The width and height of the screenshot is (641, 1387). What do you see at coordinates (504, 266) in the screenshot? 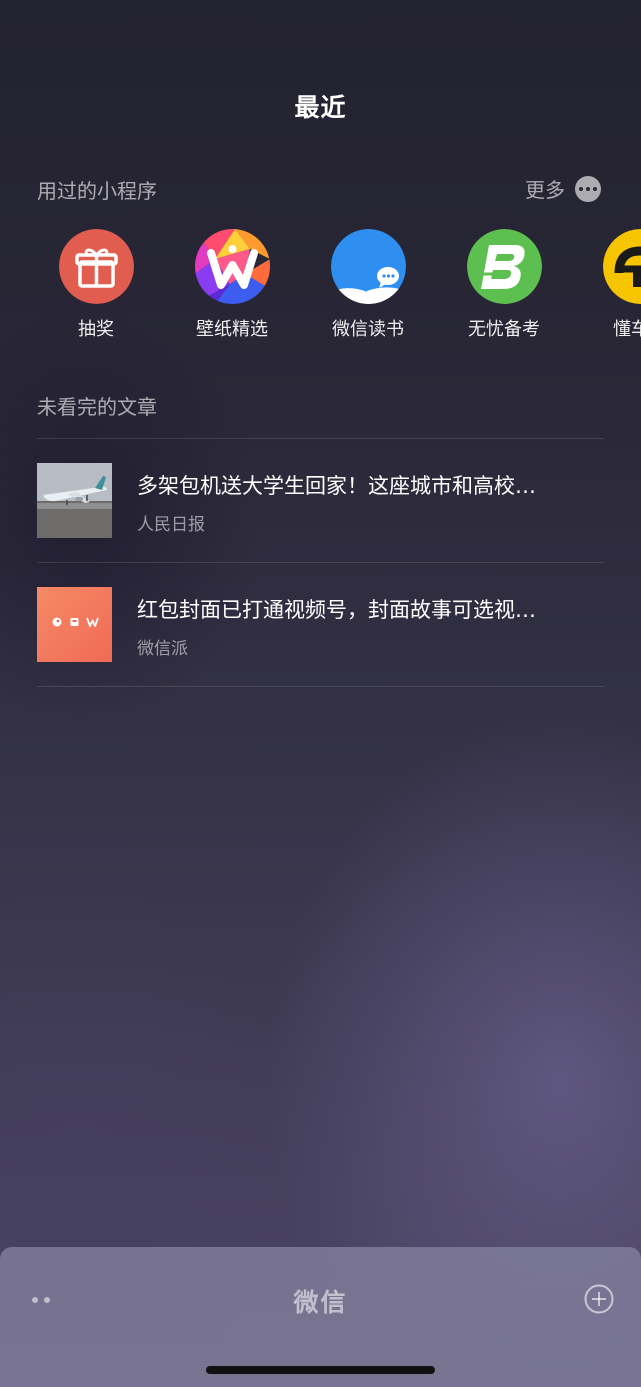
I see `letter-b-icon` at bounding box center [504, 266].